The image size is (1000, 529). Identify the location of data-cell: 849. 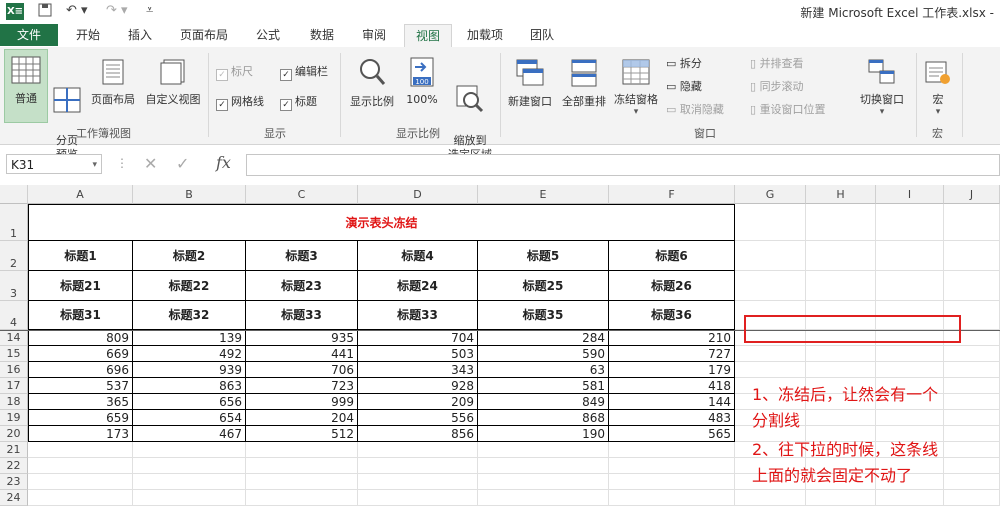
(543, 402).